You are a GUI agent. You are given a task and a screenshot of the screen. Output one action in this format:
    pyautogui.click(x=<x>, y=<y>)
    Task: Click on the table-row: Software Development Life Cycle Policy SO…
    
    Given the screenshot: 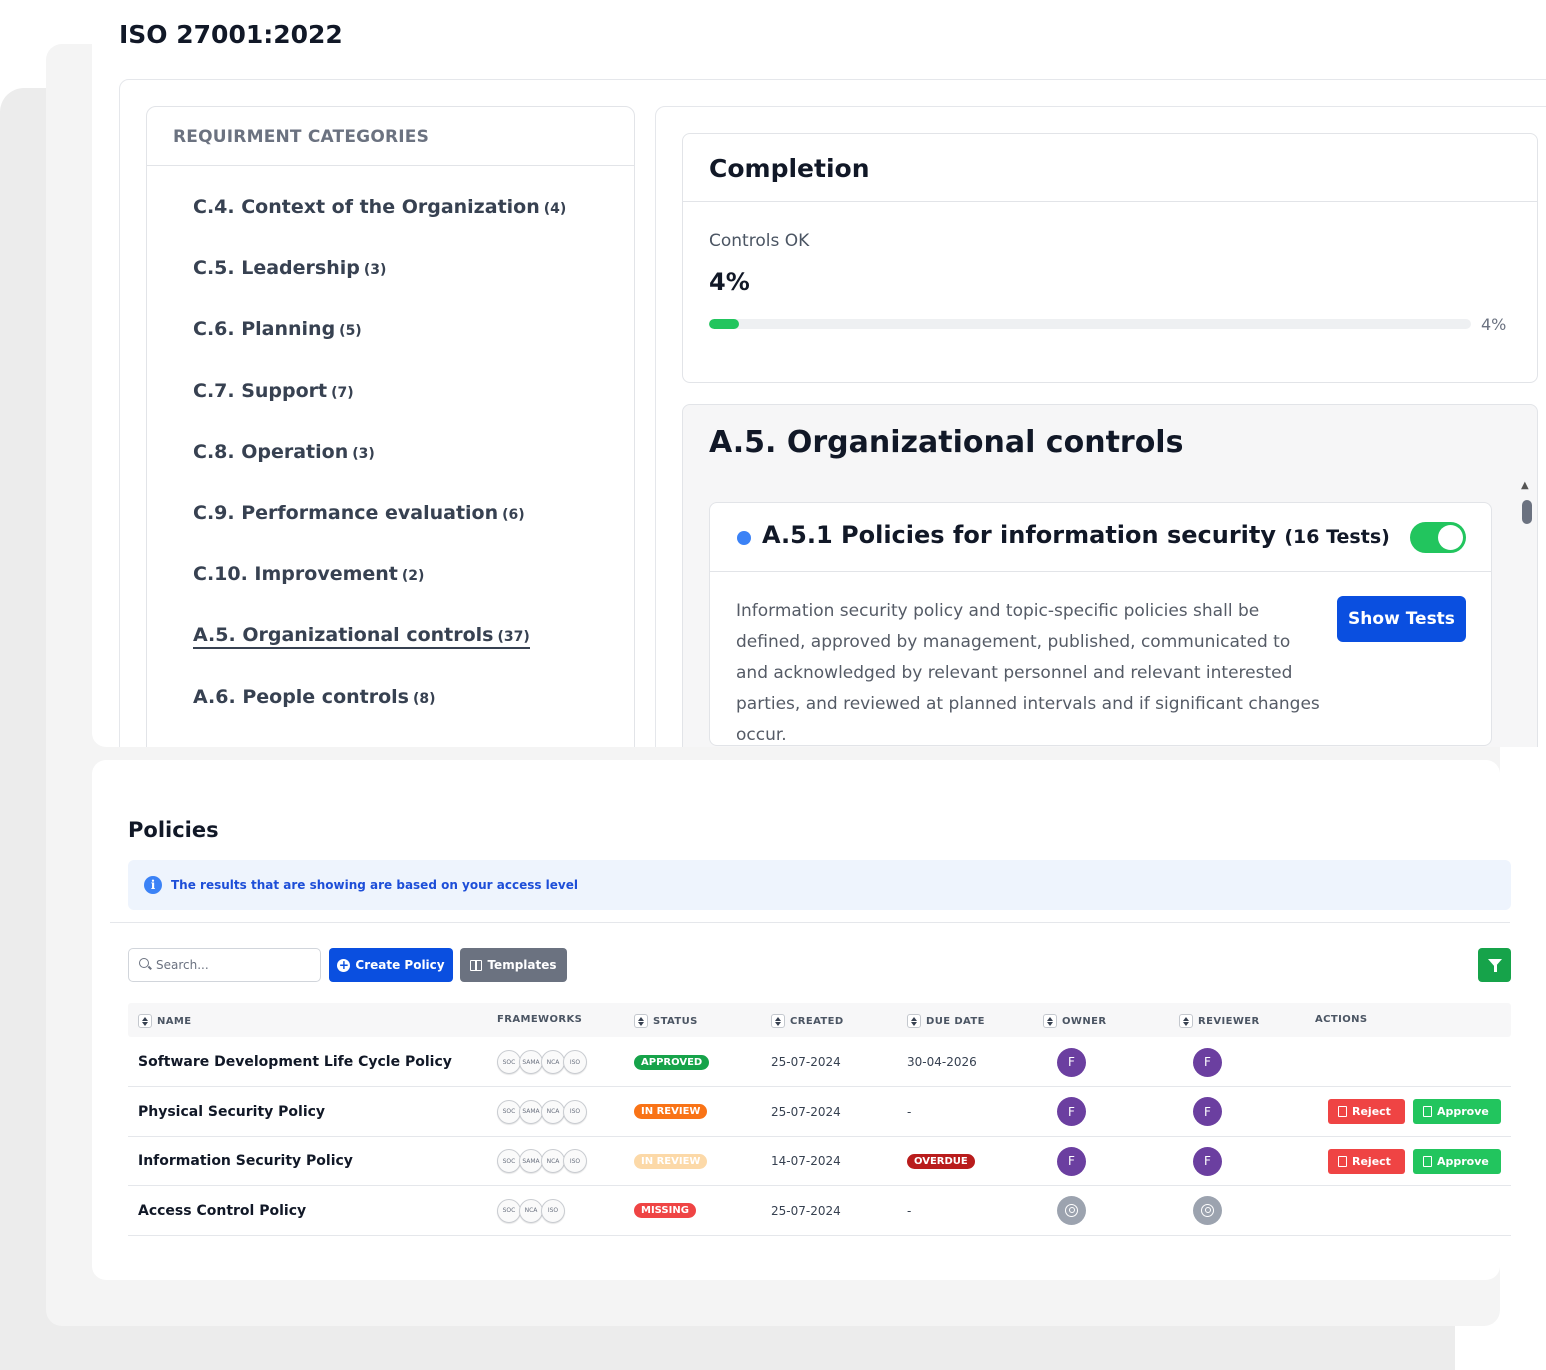 What is the action you would take?
    pyautogui.click(x=819, y=1062)
    